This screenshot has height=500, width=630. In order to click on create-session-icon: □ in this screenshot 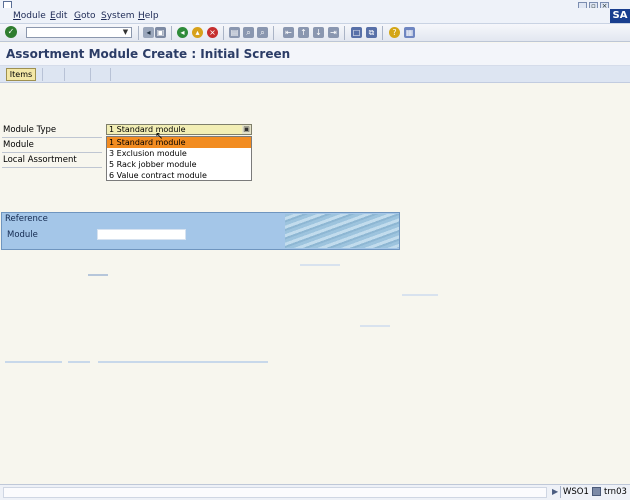, I will do `click(356, 32)`.